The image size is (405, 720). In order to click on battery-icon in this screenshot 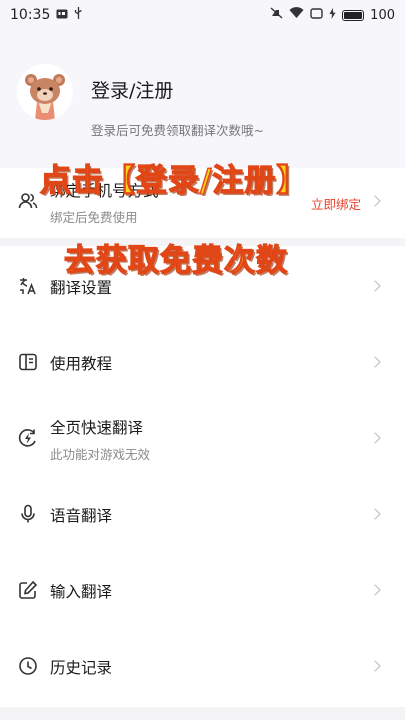, I will do `click(353, 15)`.